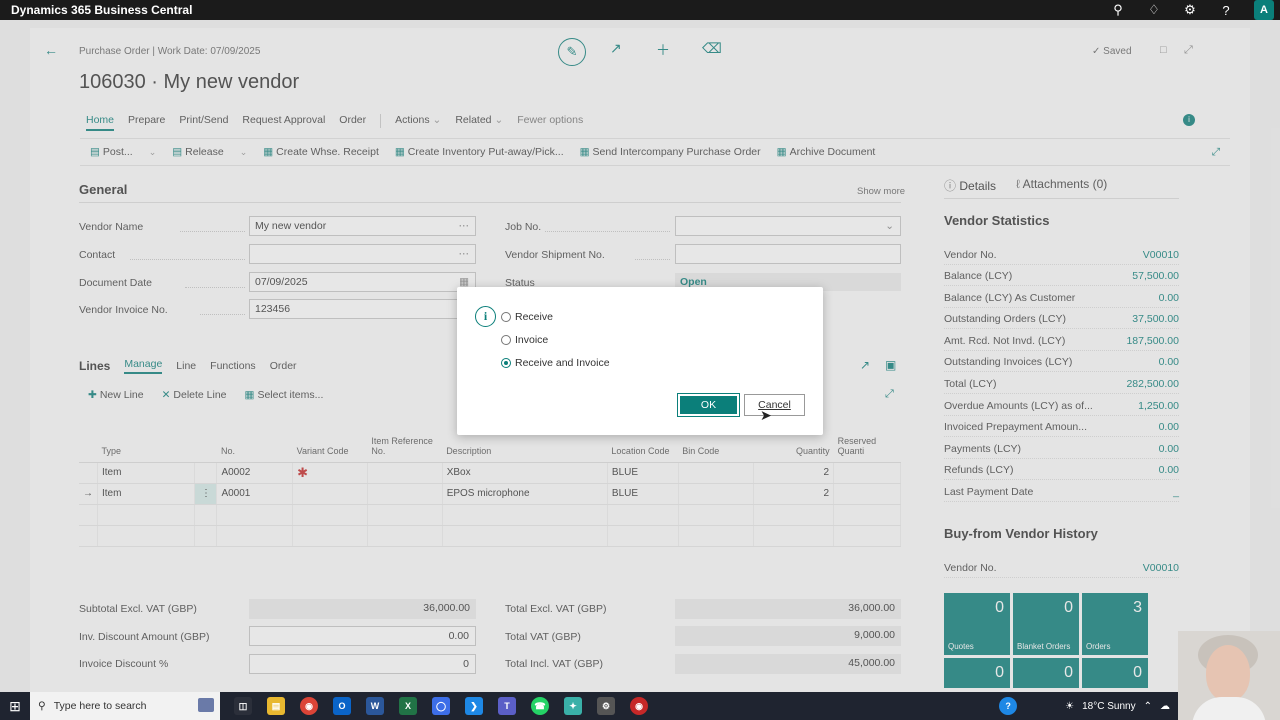 The width and height of the screenshot is (1280, 720). I want to click on radio-receive-and-invoice, so click(506, 363).